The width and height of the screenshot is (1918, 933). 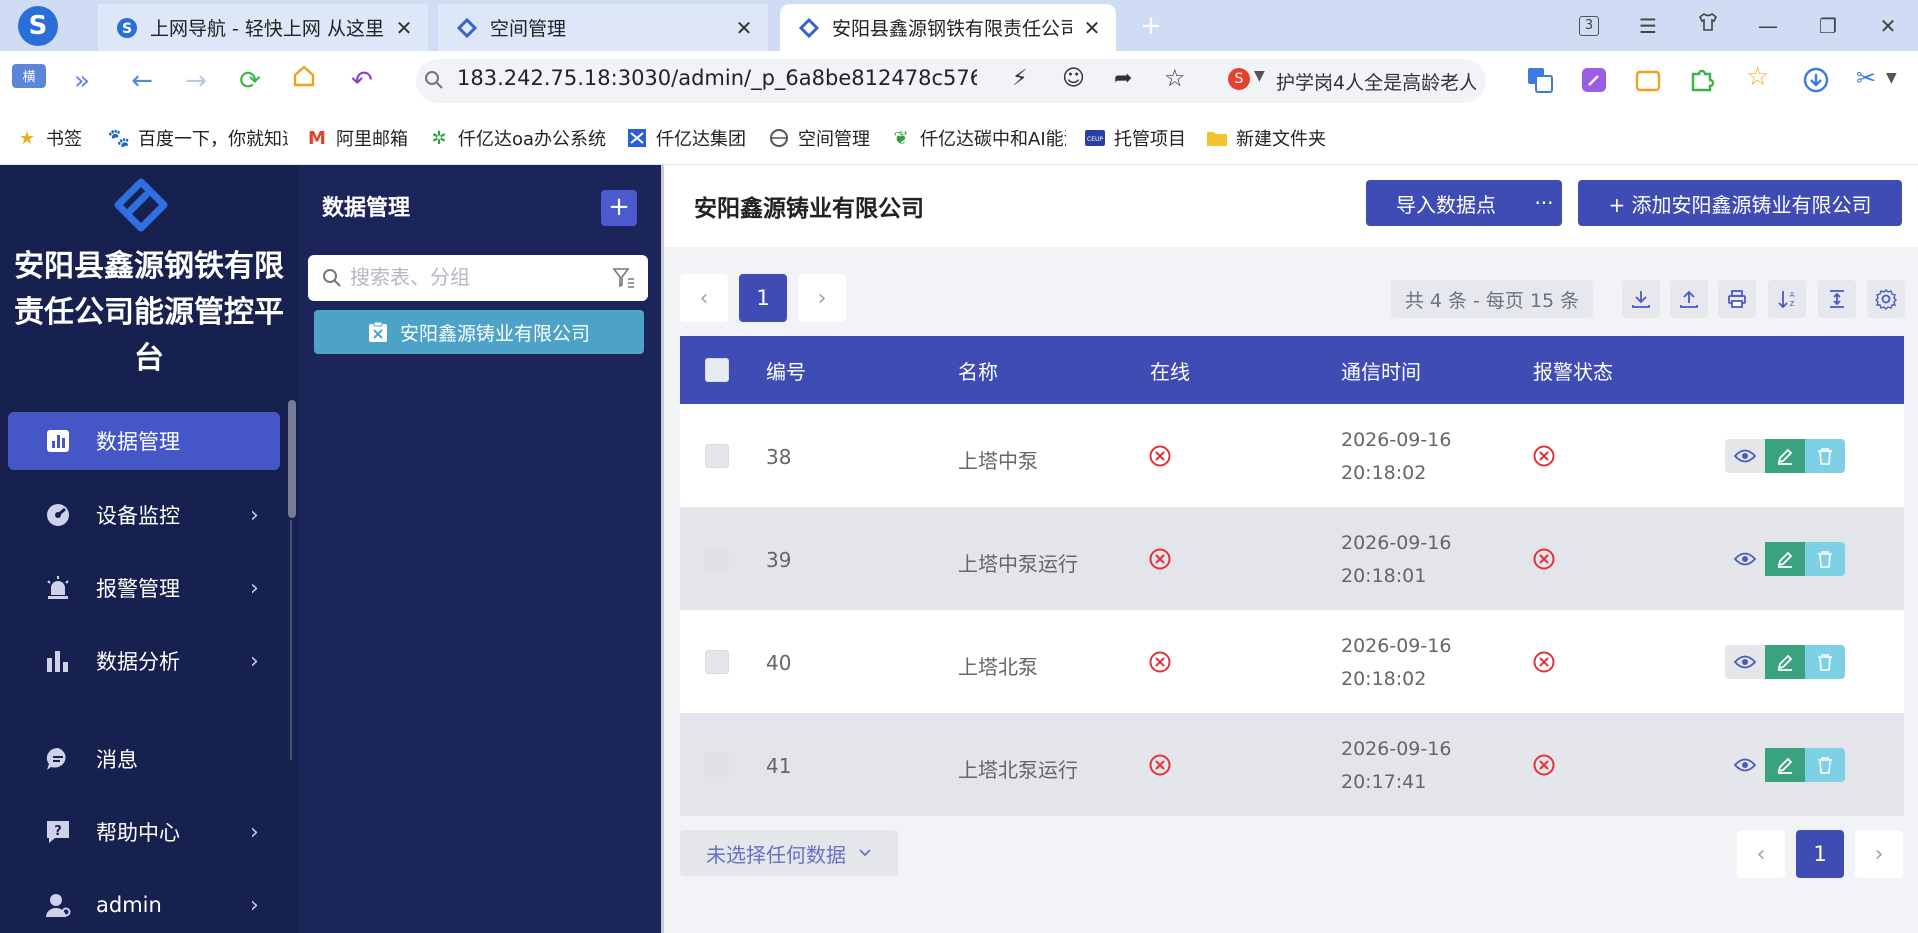 What do you see at coordinates (304, 81) in the screenshot?
I see `home-icon` at bounding box center [304, 81].